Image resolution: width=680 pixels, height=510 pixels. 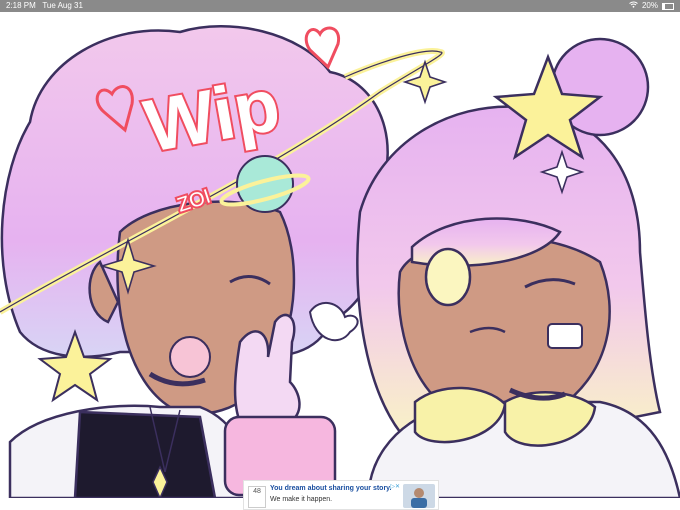 What do you see at coordinates (190, 357) in the screenshot?
I see `blush-bubble` at bounding box center [190, 357].